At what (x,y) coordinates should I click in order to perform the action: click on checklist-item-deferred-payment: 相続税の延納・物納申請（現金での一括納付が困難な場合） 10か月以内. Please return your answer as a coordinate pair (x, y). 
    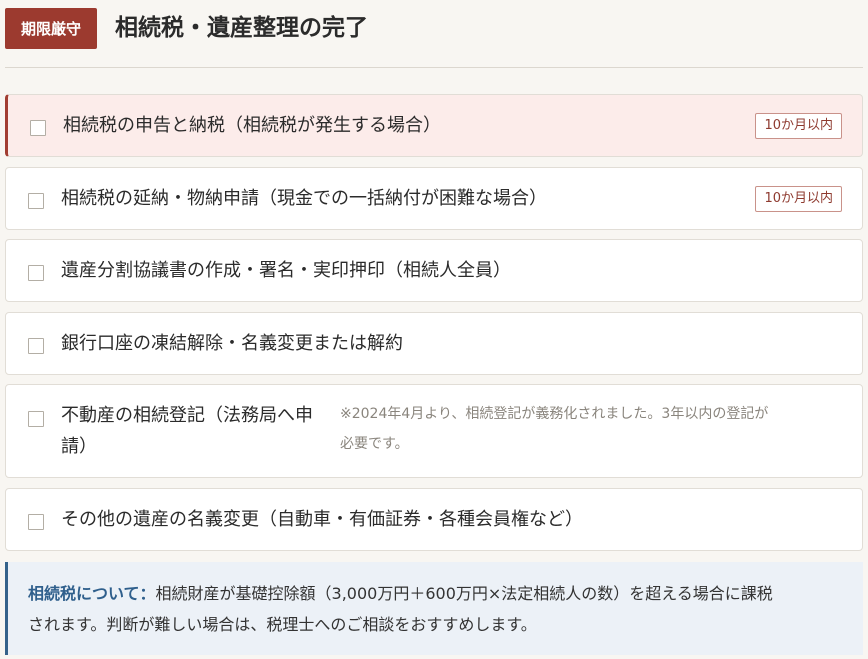
    Looking at the image, I should click on (434, 198).